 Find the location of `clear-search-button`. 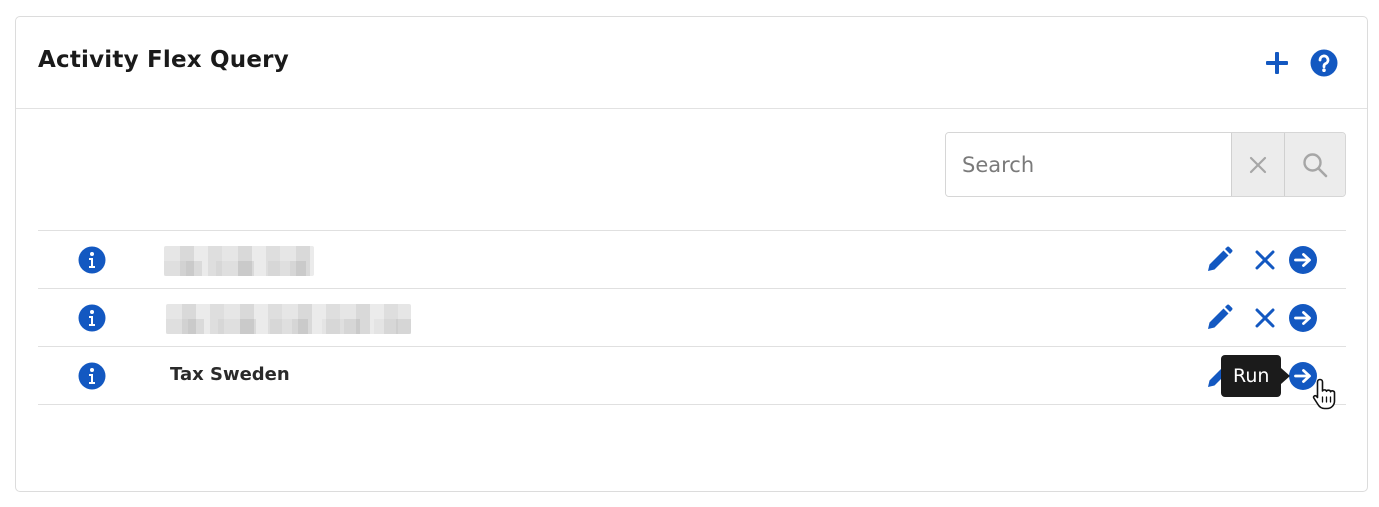

clear-search-button is located at coordinates (1257, 164).